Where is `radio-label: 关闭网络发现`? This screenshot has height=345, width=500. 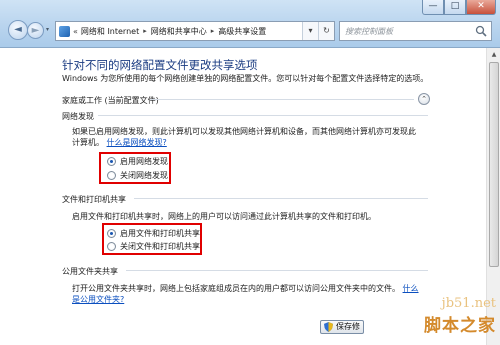
radio-label: 关闭网络发现 is located at coordinates (144, 175).